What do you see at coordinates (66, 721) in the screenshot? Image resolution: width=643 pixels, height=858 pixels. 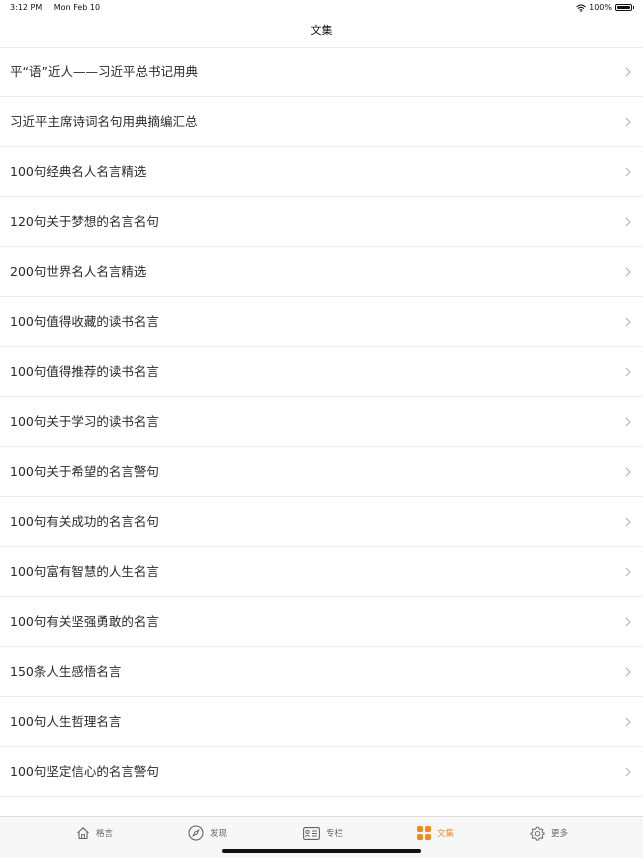 I see `list-item-label: 100句人生哲理名言` at bounding box center [66, 721].